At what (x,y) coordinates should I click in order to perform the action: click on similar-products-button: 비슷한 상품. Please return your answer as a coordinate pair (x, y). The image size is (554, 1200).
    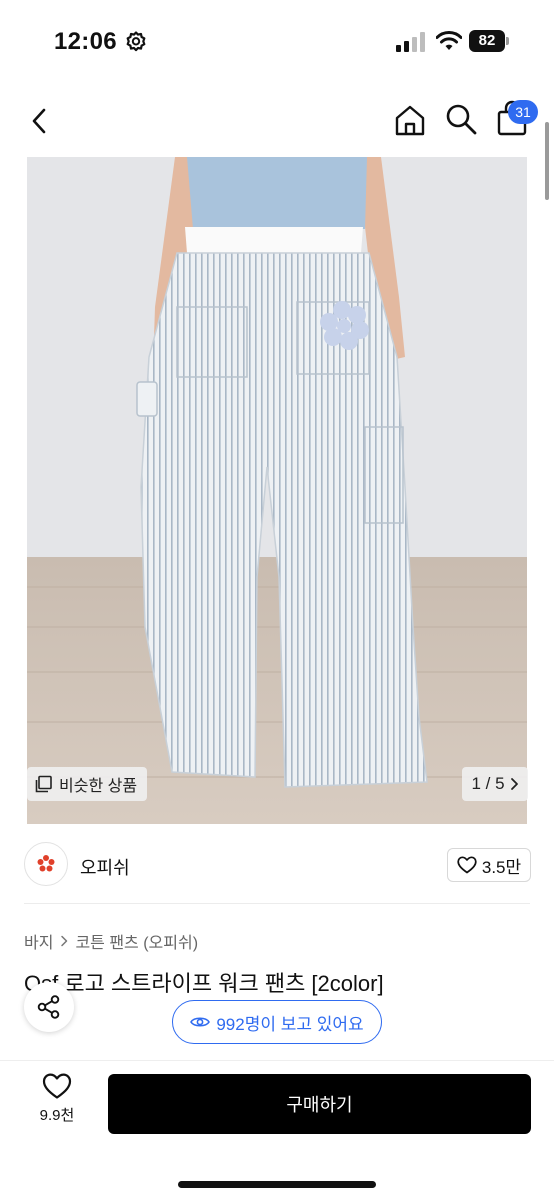
    Looking at the image, I should click on (87, 784).